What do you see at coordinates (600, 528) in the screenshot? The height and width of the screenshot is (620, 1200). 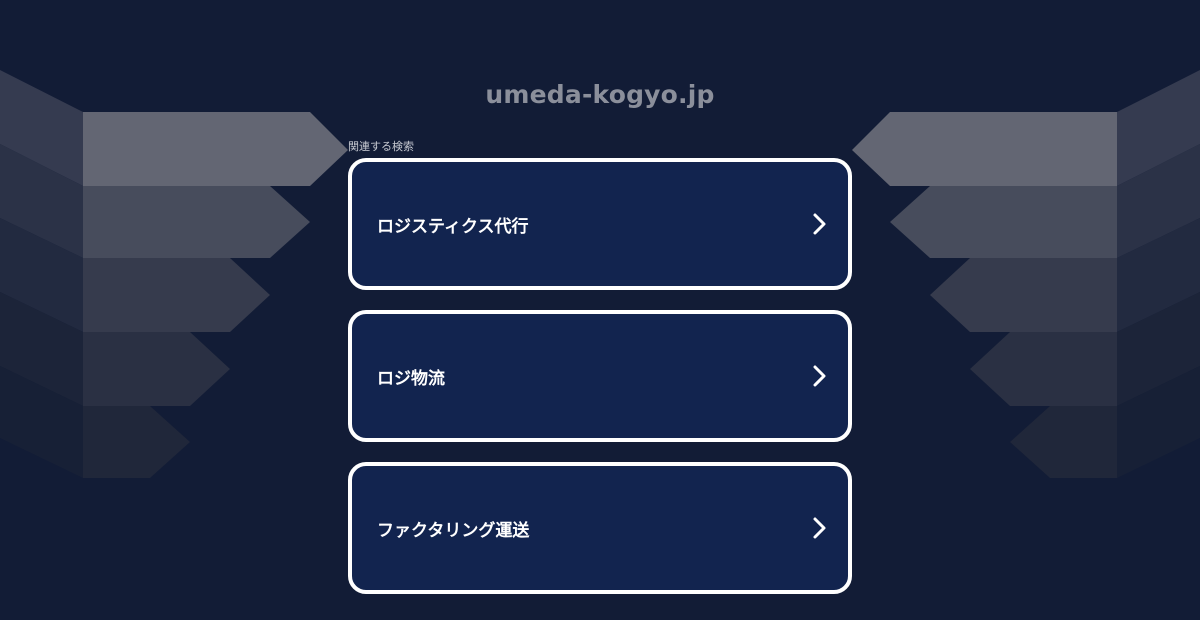 I see `related-link-3: ファクタリング運送` at bounding box center [600, 528].